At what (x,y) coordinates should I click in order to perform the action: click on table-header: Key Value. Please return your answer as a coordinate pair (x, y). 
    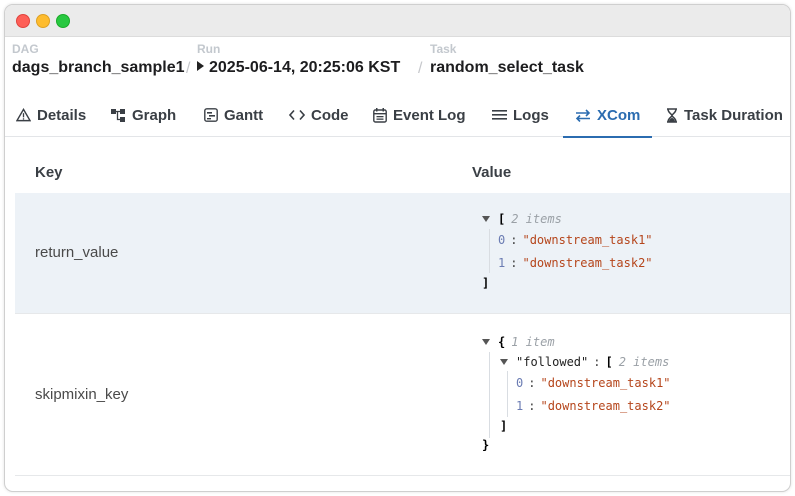
    Looking at the image, I should click on (402, 170).